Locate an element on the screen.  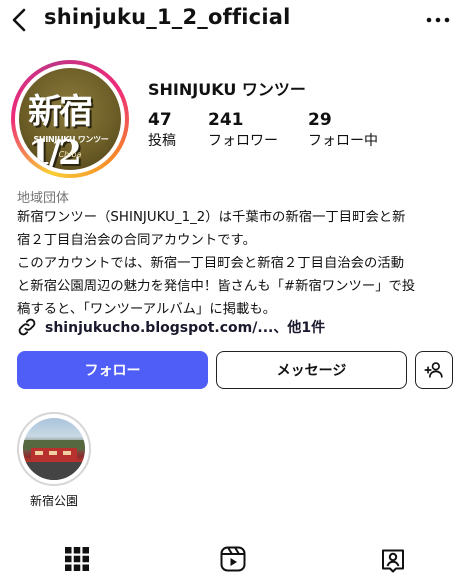
profile-link-text: shinjukucho.blogspot.com/...、他1件 is located at coordinates (185, 327).